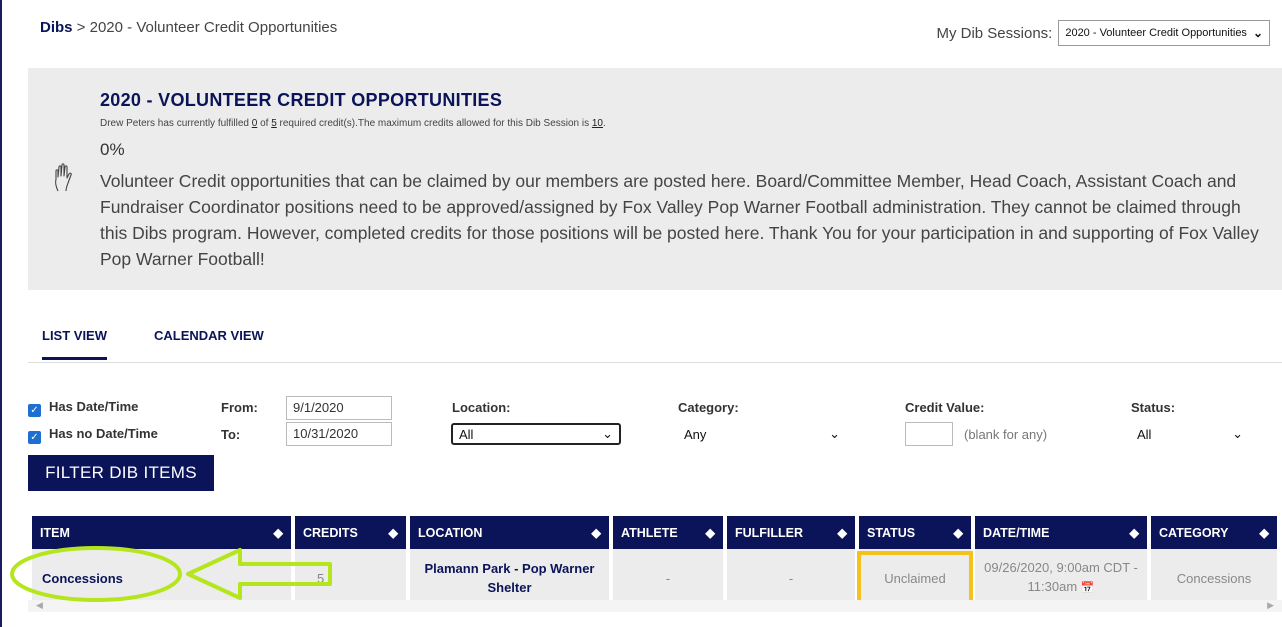 The width and height of the screenshot is (1282, 627). Describe the element at coordinates (1214, 578) in the screenshot. I see `category-cell: Concessions` at that location.